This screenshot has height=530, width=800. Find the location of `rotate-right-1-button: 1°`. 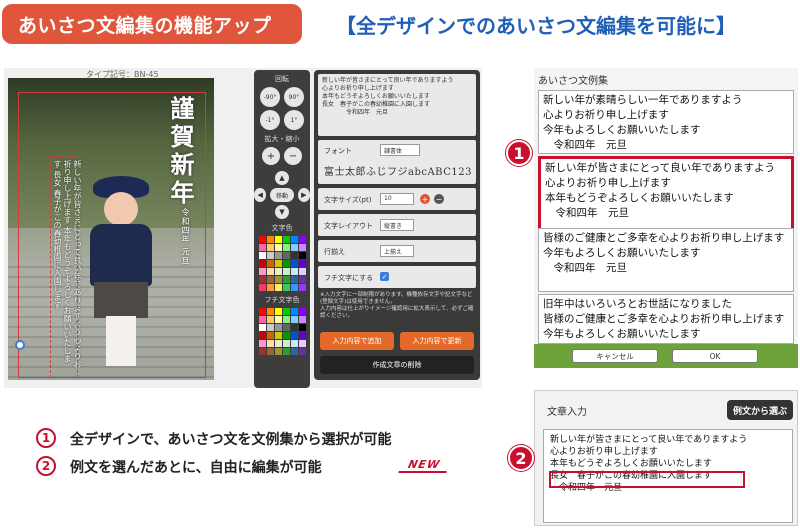

rotate-right-1-button: 1° is located at coordinates (294, 120).